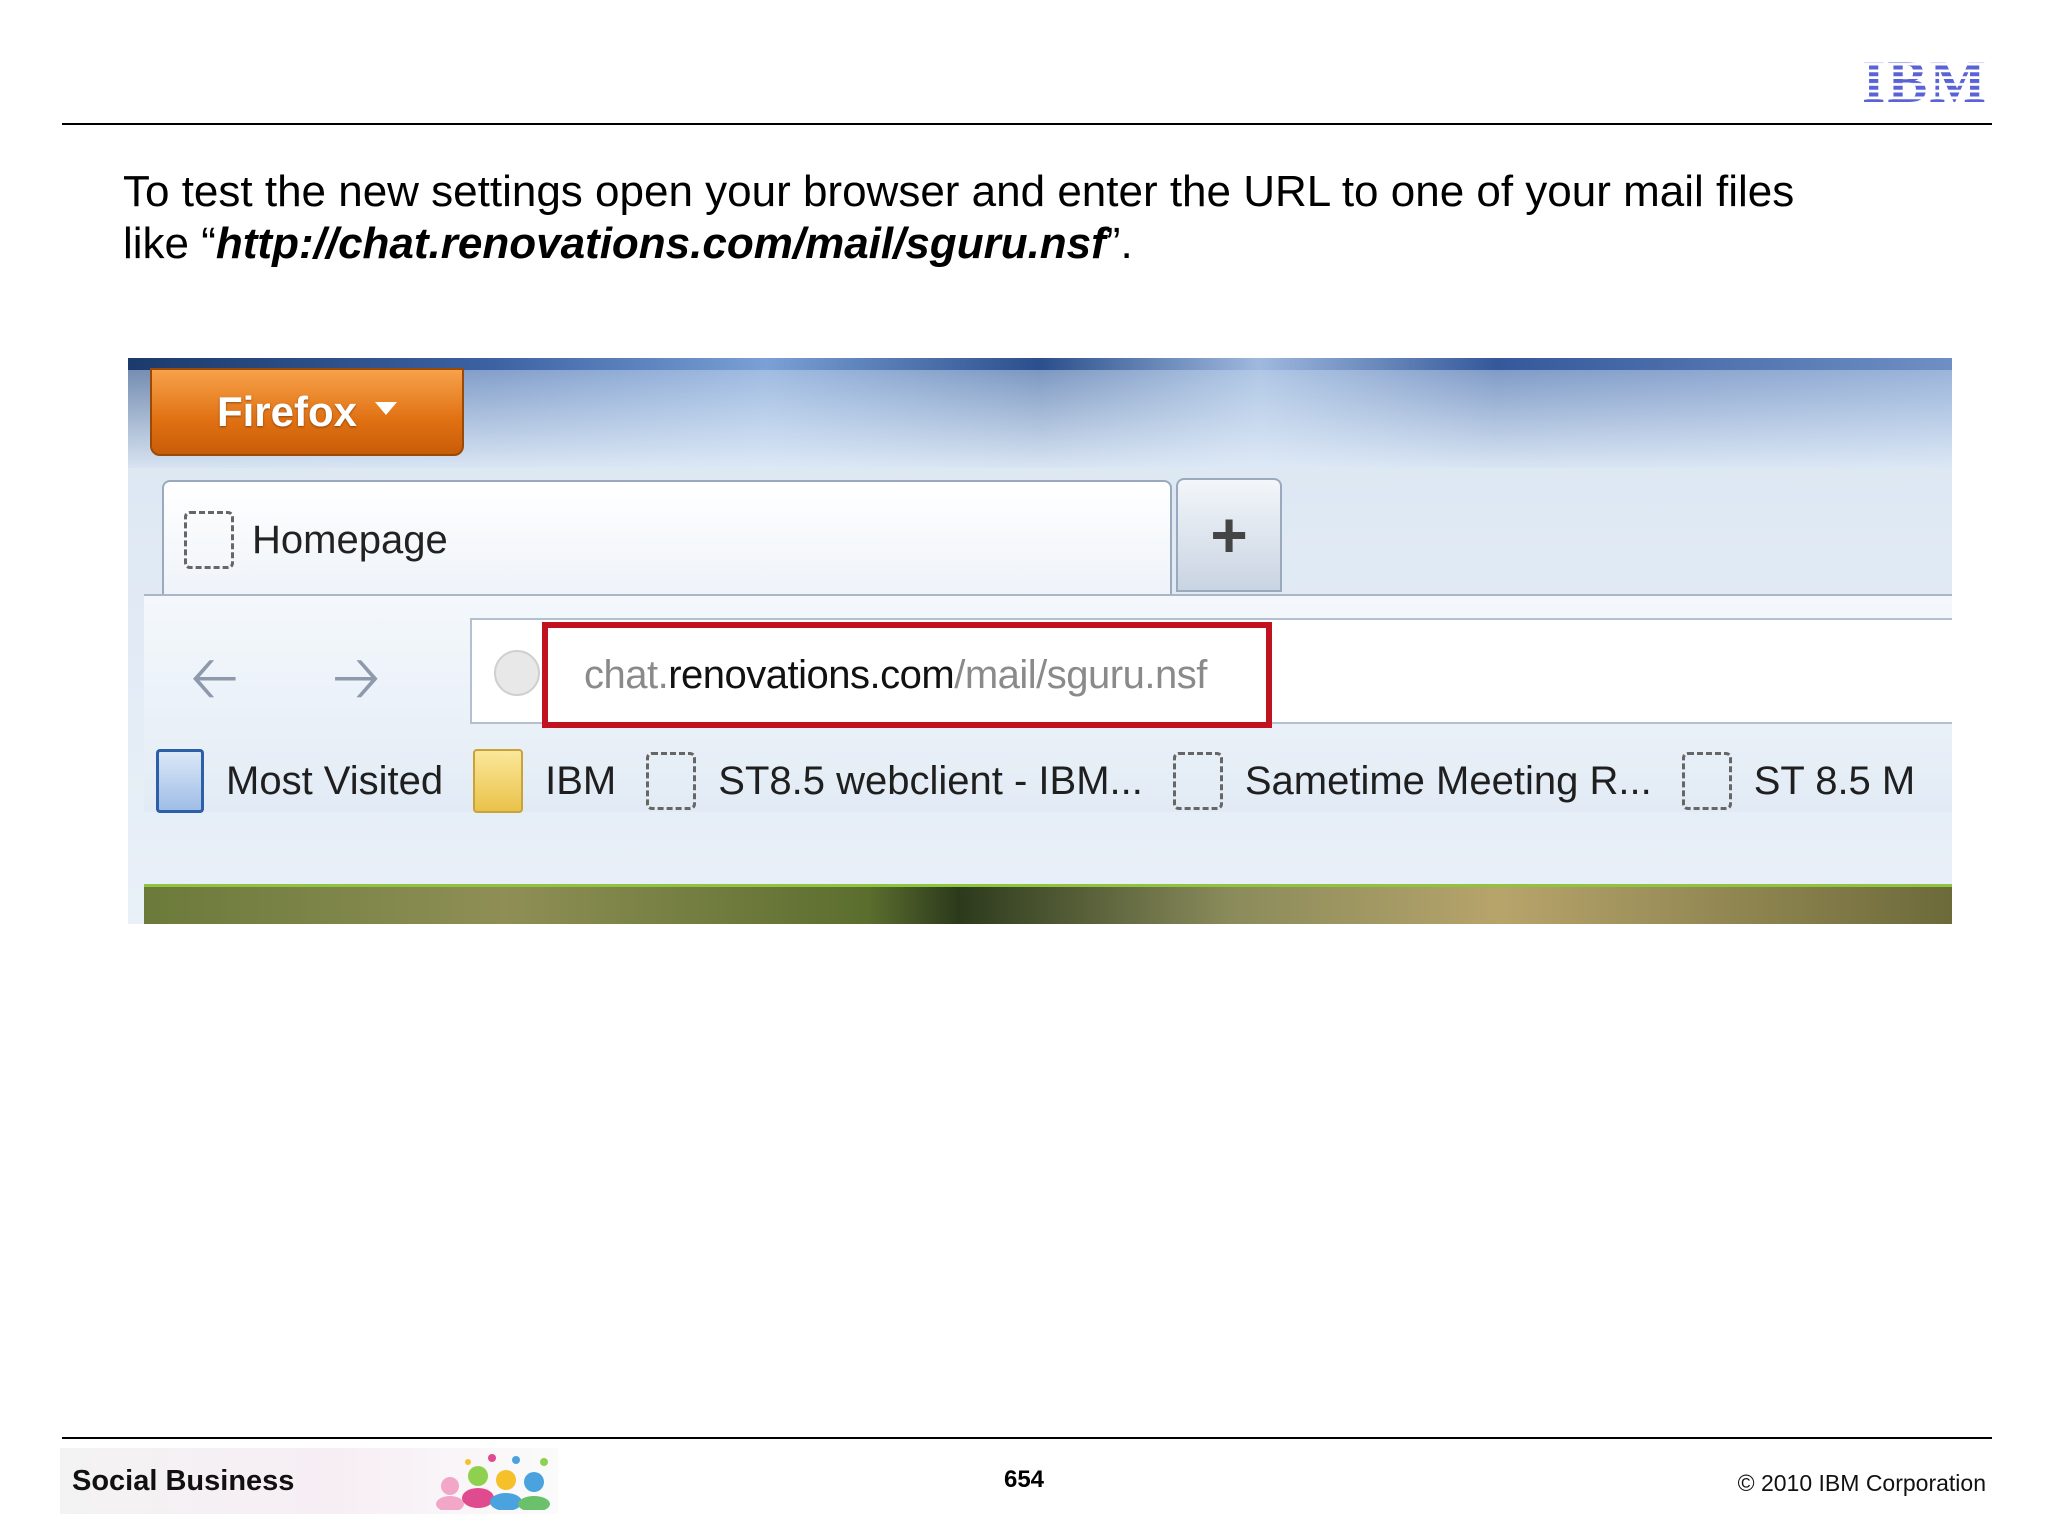  What do you see at coordinates (356, 685) in the screenshot?
I see `forward-arrow-icon: 🡢` at bounding box center [356, 685].